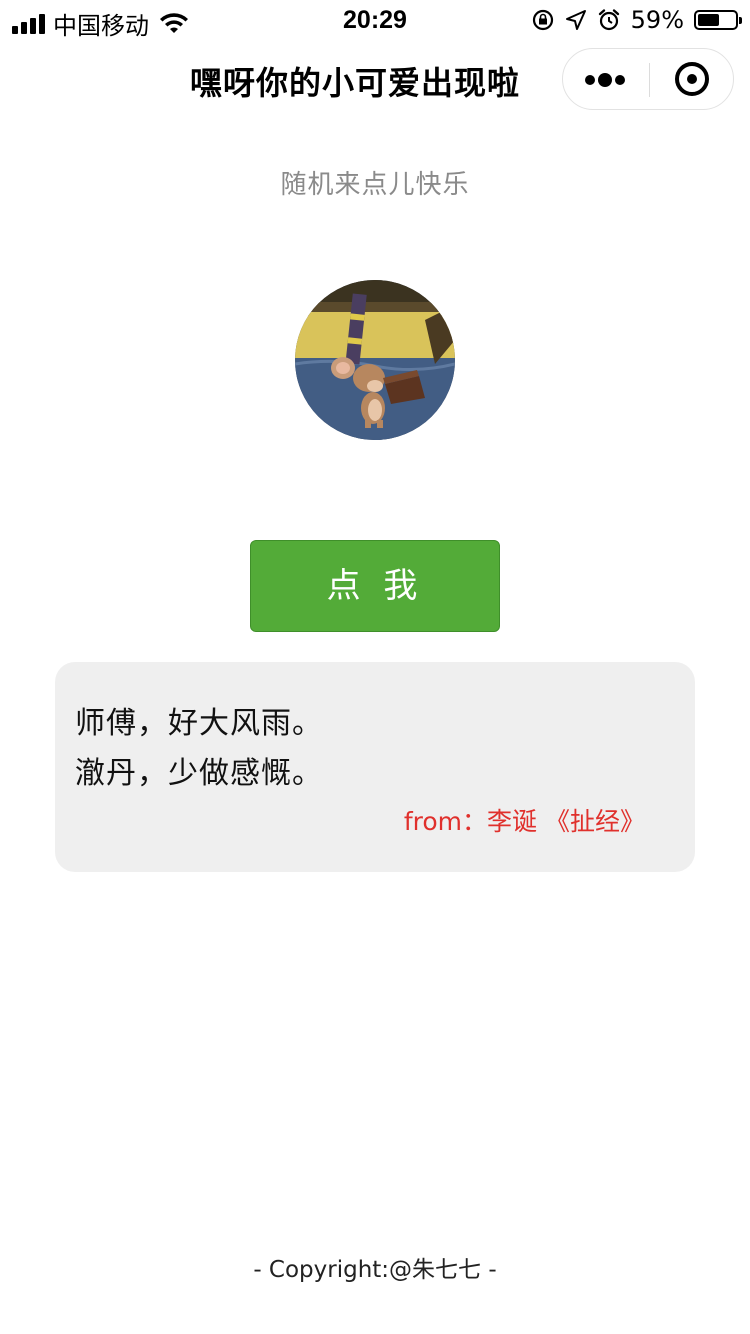  I want to click on quote-line-1: 师傅，好大风雨。, so click(199, 723).